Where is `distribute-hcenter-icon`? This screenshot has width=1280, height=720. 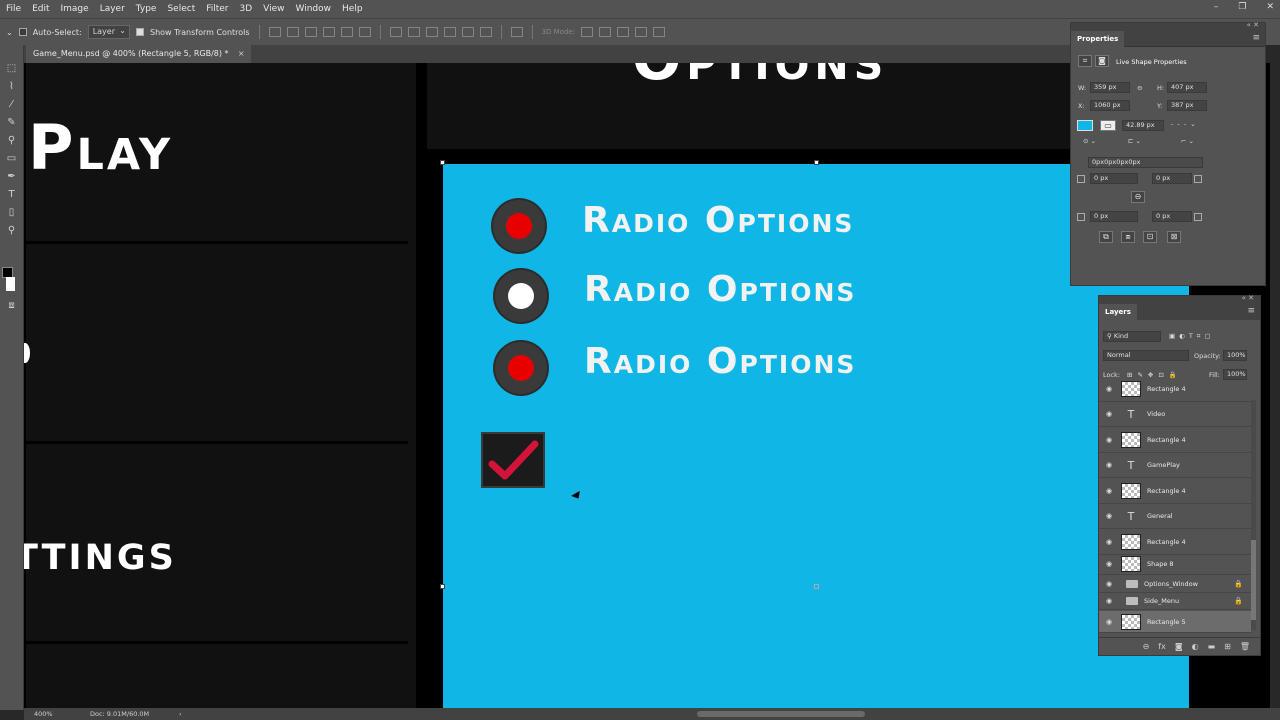 distribute-hcenter-icon is located at coordinates (467, 32).